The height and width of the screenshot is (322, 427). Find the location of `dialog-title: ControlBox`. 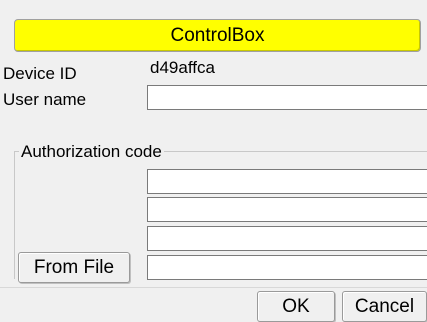

dialog-title: ControlBox is located at coordinates (217, 35).